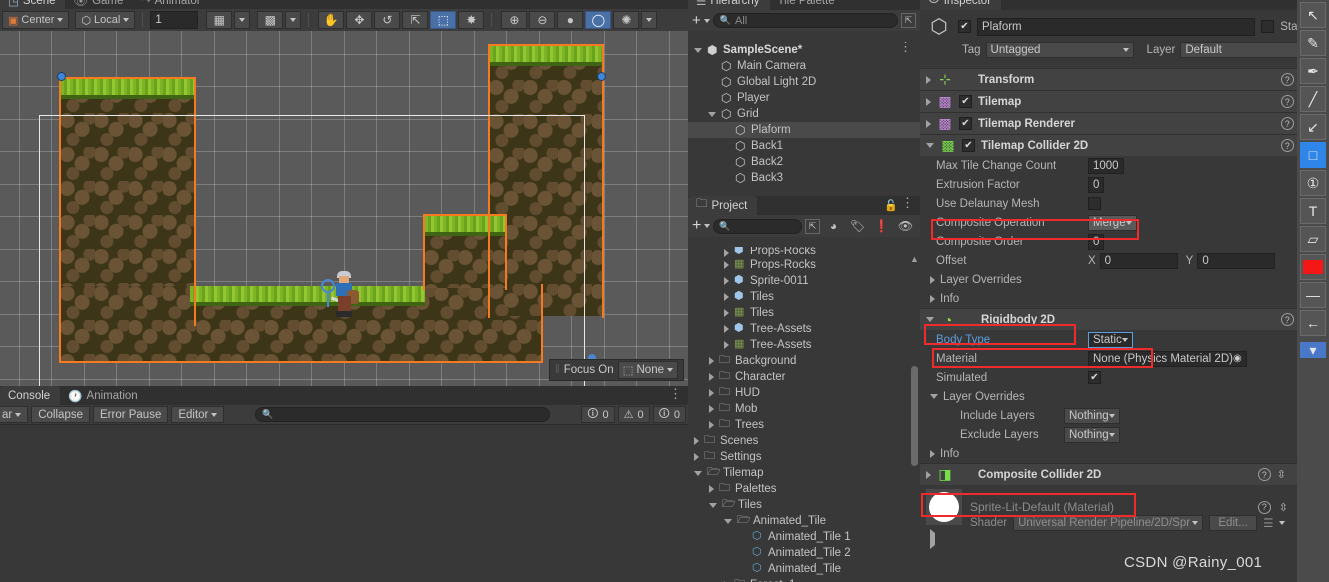 This screenshot has width=1329, height=582. Describe the element at coordinates (601, 76) in the screenshot. I see `selection-handle-top-right` at that location.